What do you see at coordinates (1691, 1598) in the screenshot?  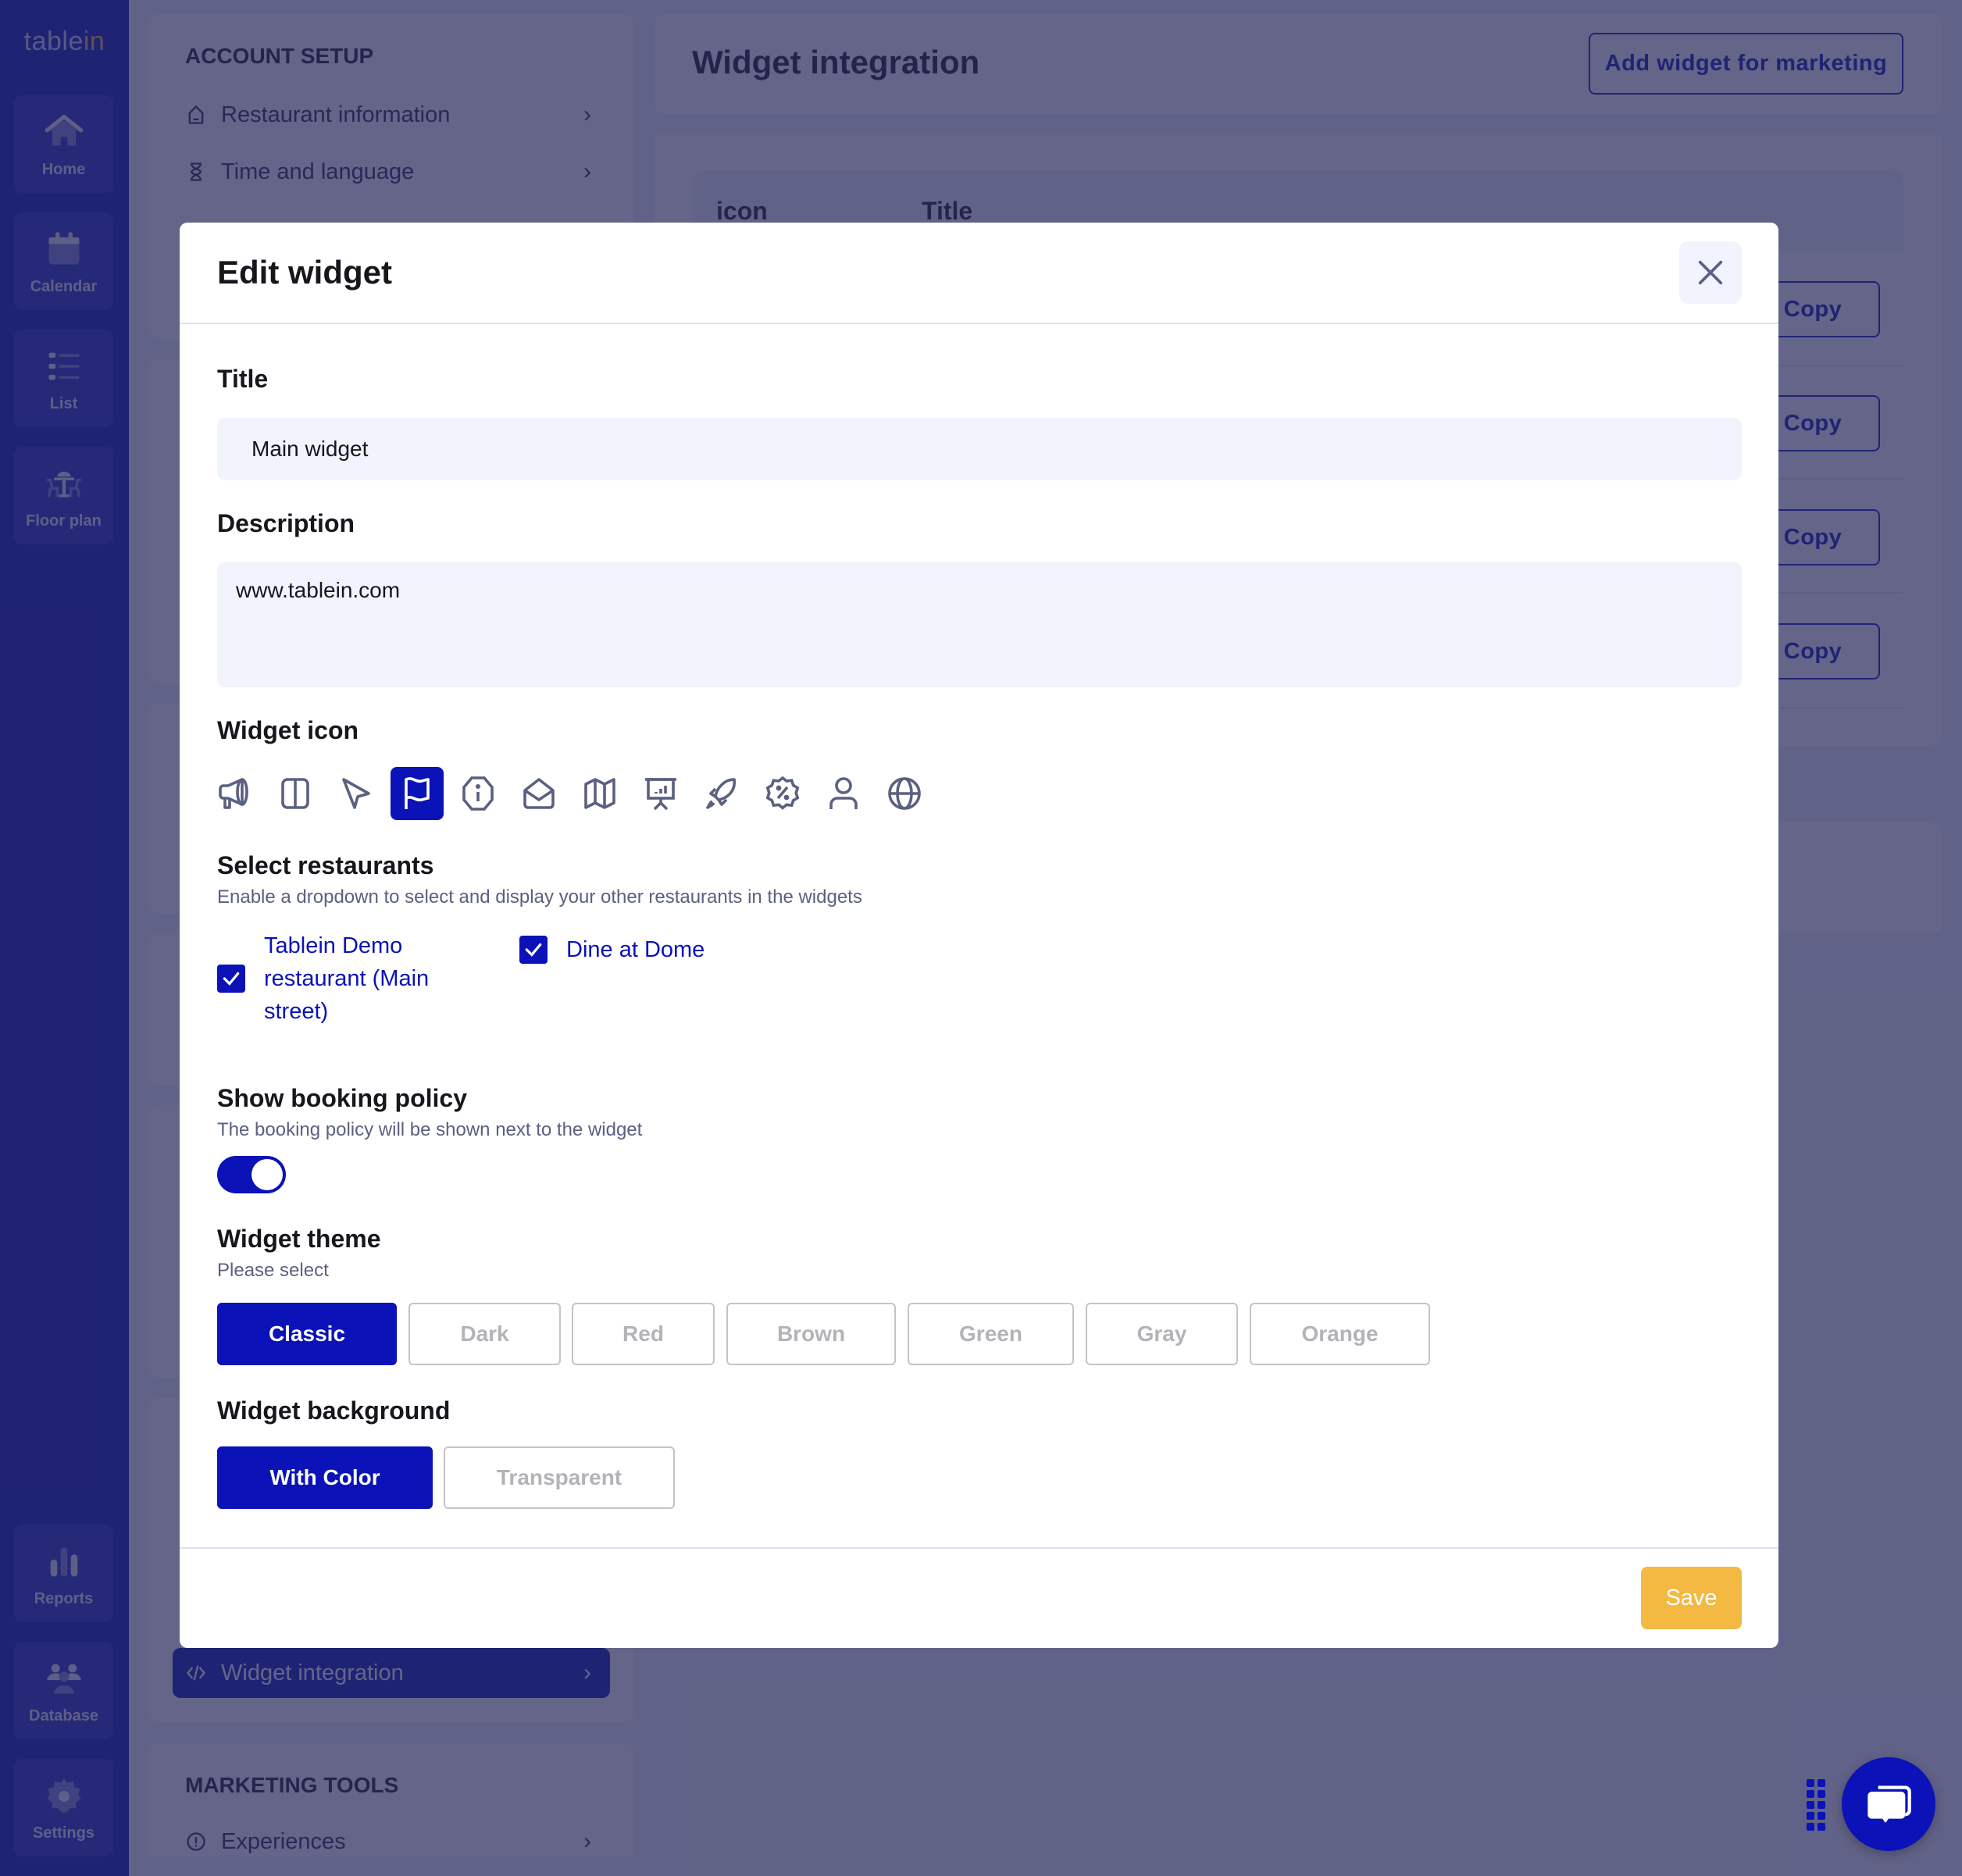 I see `save-button: Save` at bounding box center [1691, 1598].